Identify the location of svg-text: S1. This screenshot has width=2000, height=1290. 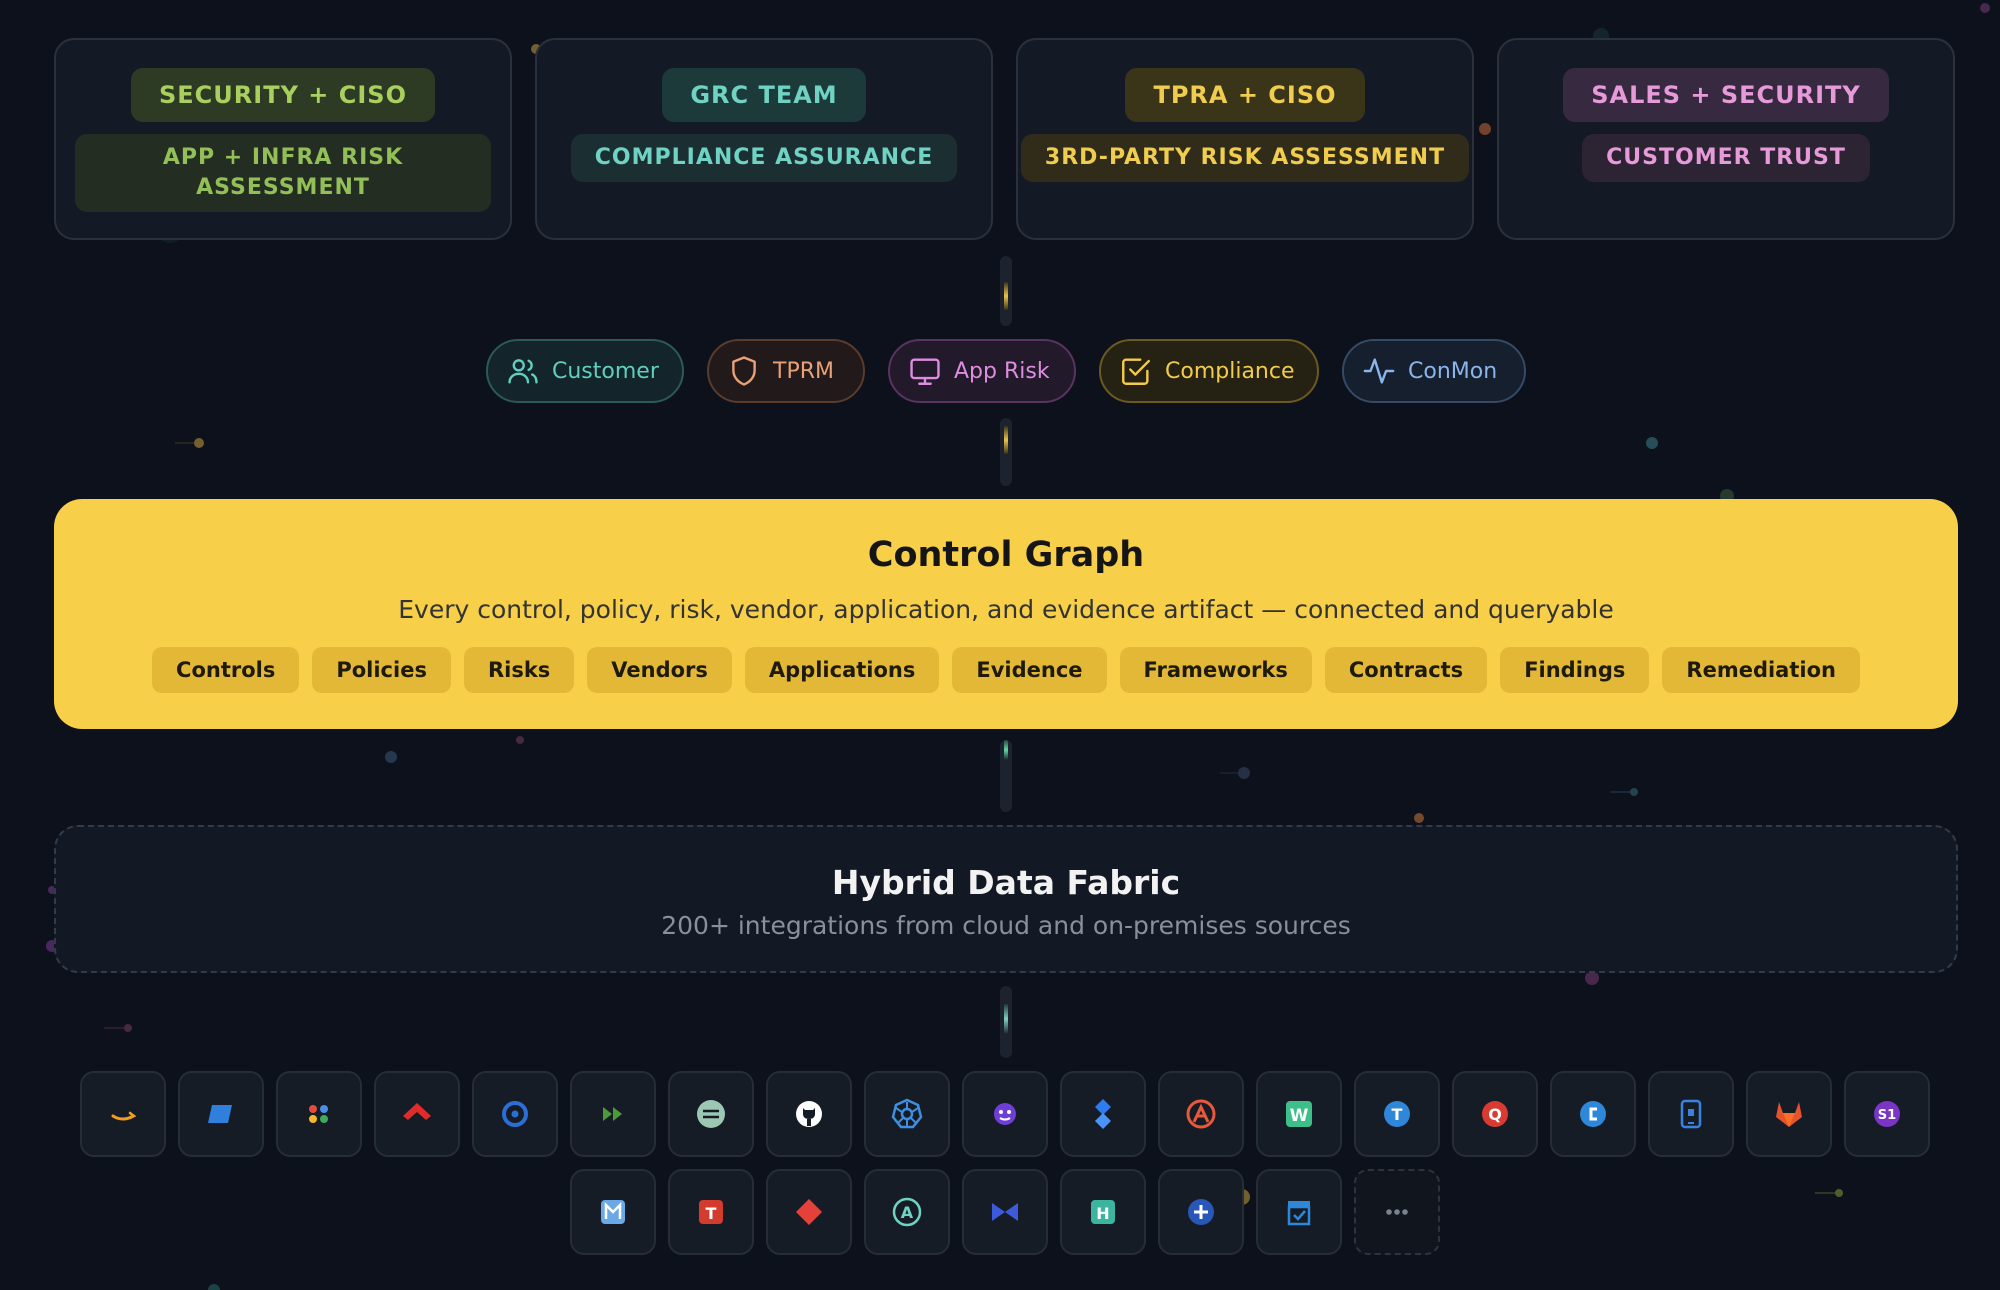
(1887, 1115).